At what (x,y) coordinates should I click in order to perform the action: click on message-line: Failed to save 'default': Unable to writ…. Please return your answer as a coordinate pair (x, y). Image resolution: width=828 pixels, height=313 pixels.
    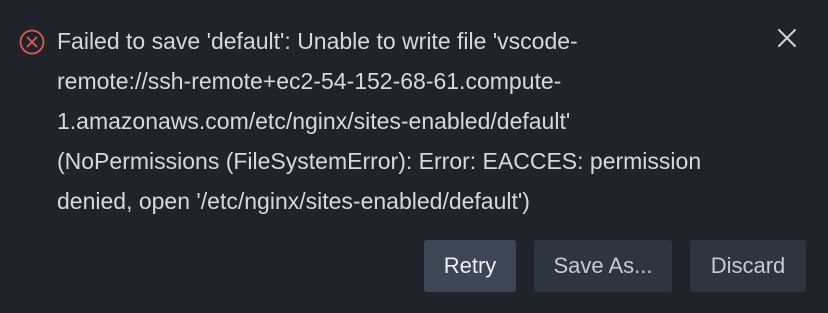
    Looking at the image, I should click on (317, 41).